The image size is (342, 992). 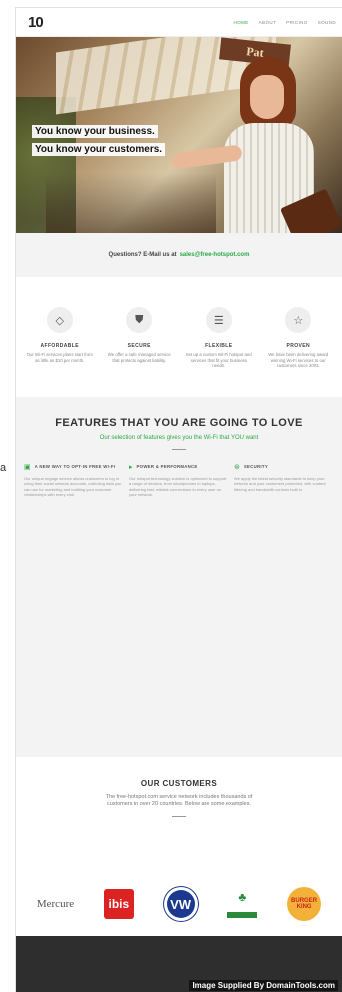 What do you see at coordinates (237, 467) in the screenshot?
I see `lock-icon: ⊛` at bounding box center [237, 467].